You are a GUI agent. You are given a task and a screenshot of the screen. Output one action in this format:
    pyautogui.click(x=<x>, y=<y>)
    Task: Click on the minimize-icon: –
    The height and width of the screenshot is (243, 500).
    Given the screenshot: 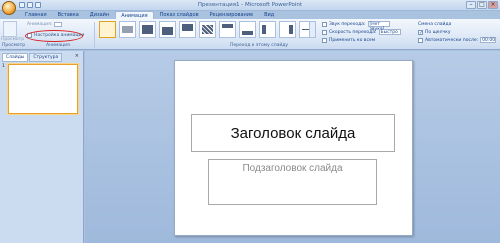 What is the action you would take?
    pyautogui.click(x=471, y=5)
    